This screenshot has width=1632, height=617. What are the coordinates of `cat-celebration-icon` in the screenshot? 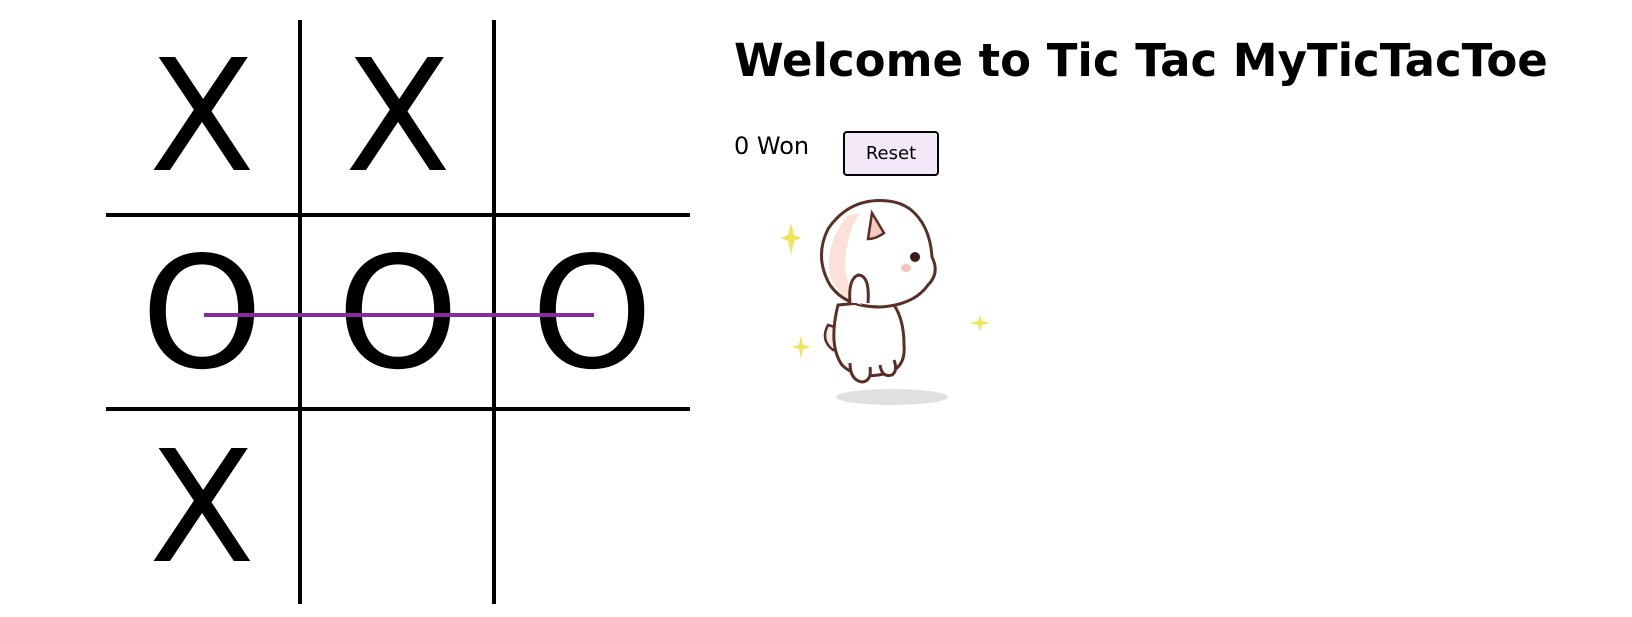 It's located at (885, 302).